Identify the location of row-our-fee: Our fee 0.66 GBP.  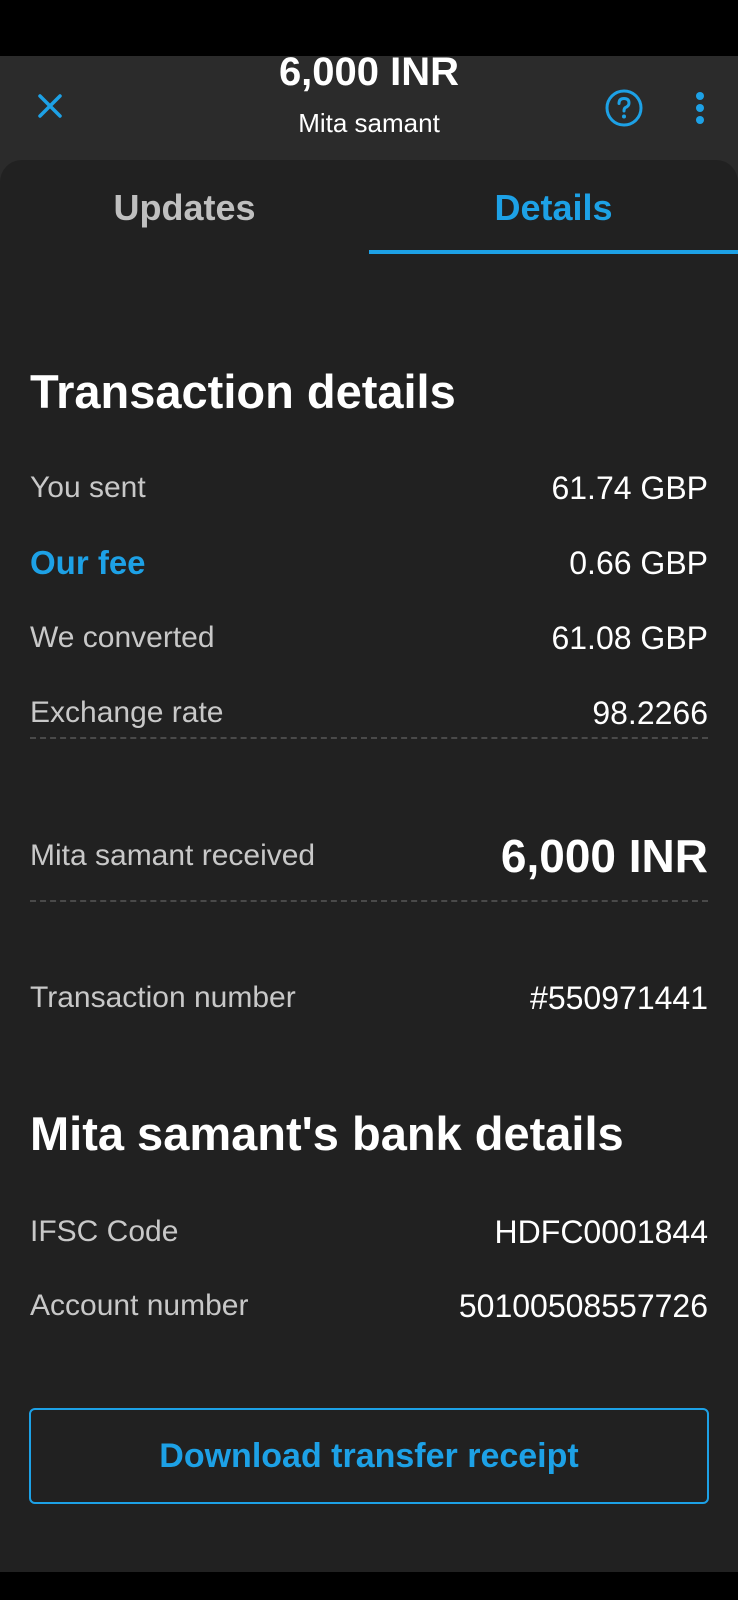
(369, 563).